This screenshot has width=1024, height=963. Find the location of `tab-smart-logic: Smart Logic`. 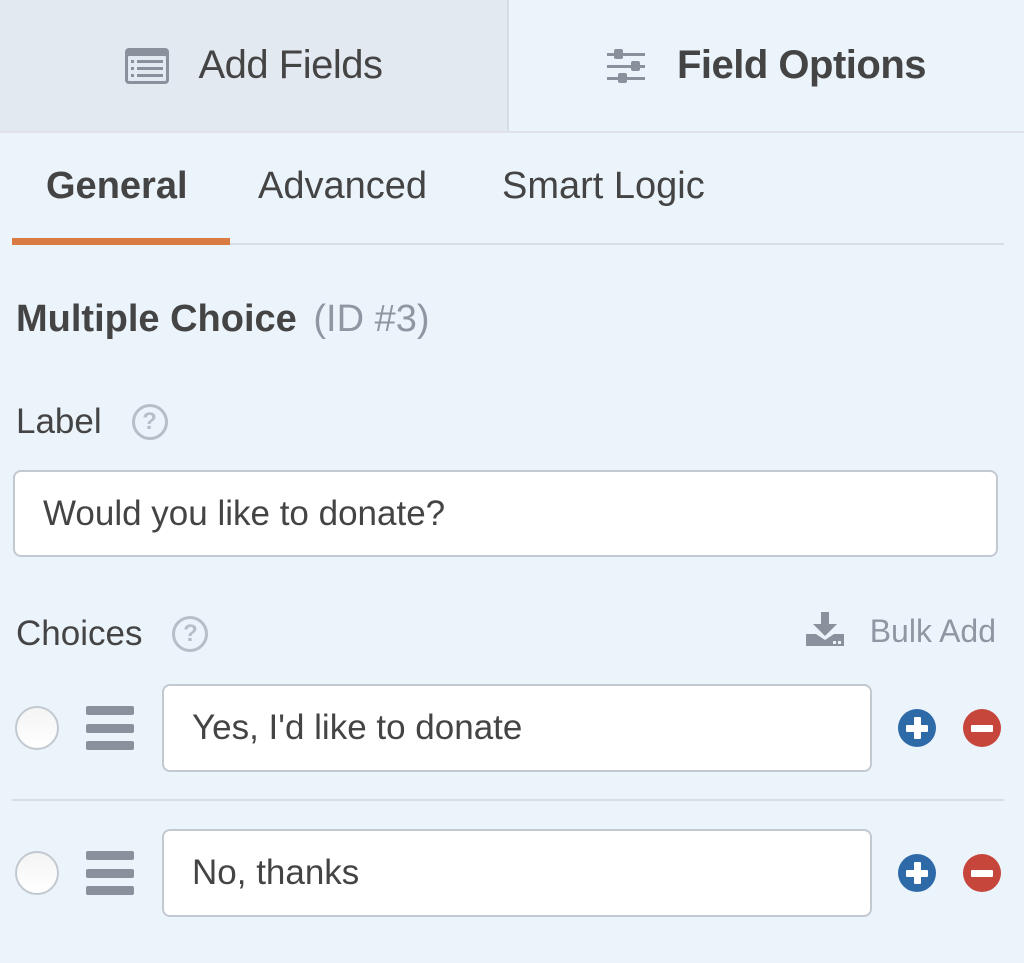

tab-smart-logic: Smart Logic is located at coordinates (603, 186).